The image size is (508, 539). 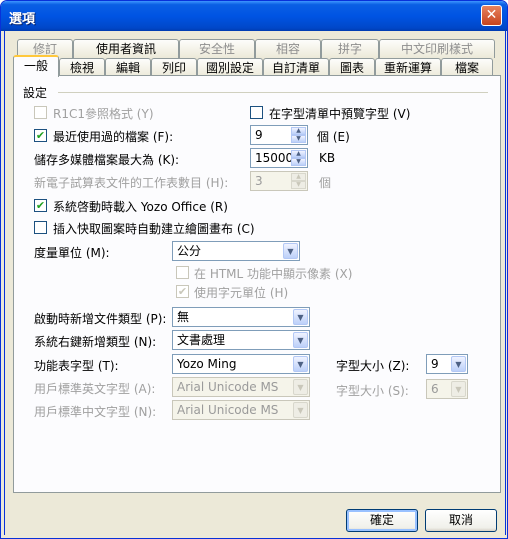 What do you see at coordinates (273, 92) in the screenshot?
I see `group-divider` at bounding box center [273, 92].